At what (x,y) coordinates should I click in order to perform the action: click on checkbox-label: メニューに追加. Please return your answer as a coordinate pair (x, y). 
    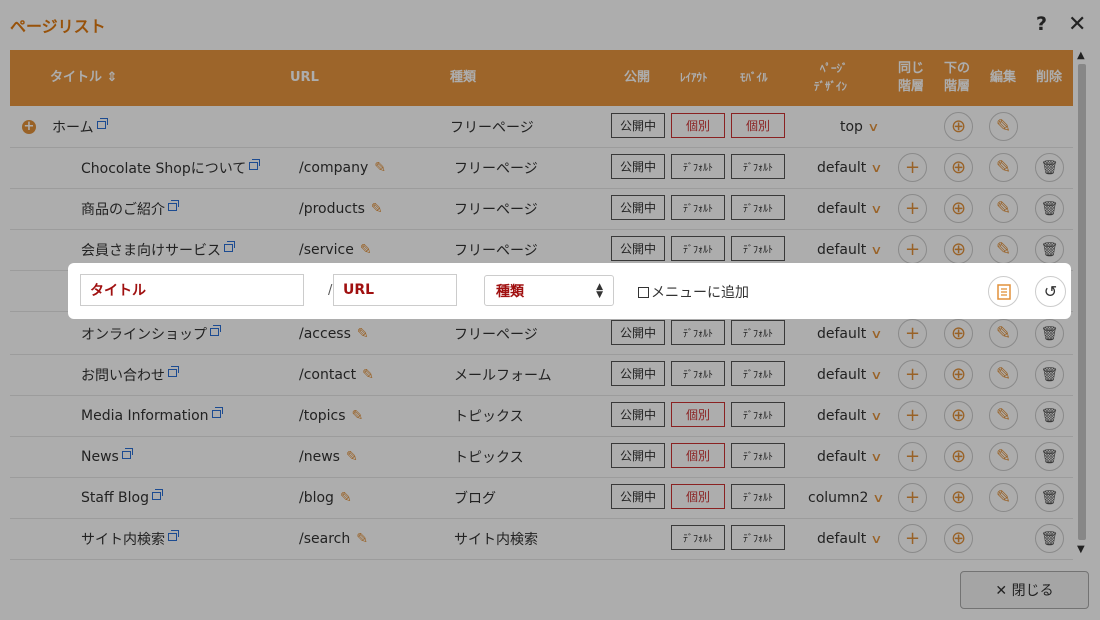
    Looking at the image, I should click on (700, 293).